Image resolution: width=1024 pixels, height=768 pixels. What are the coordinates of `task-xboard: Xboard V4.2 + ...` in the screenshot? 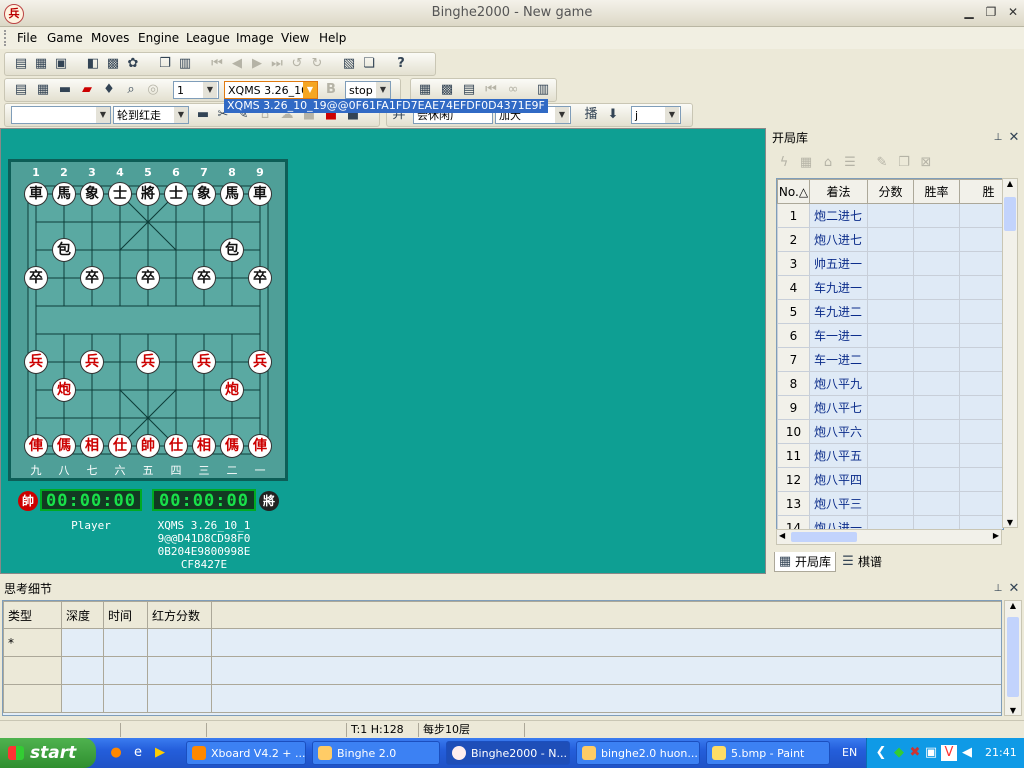 It's located at (246, 753).